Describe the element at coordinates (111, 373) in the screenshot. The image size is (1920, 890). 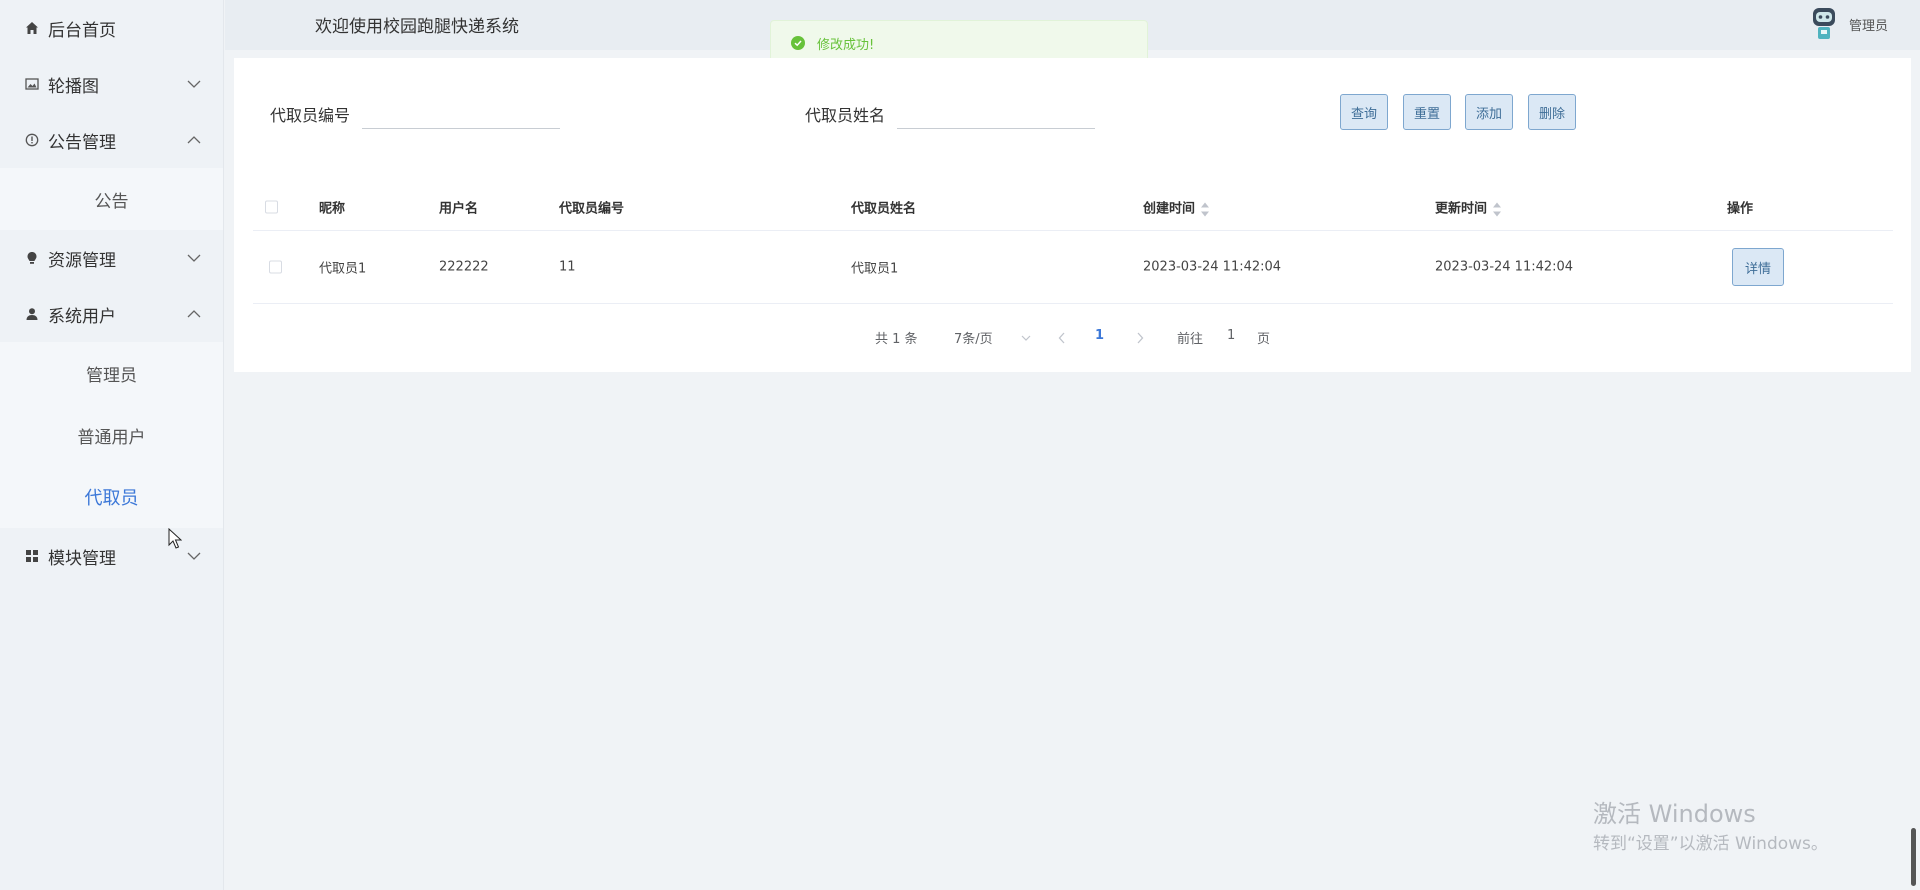
I see `sub-item-admin: 管理员` at that location.